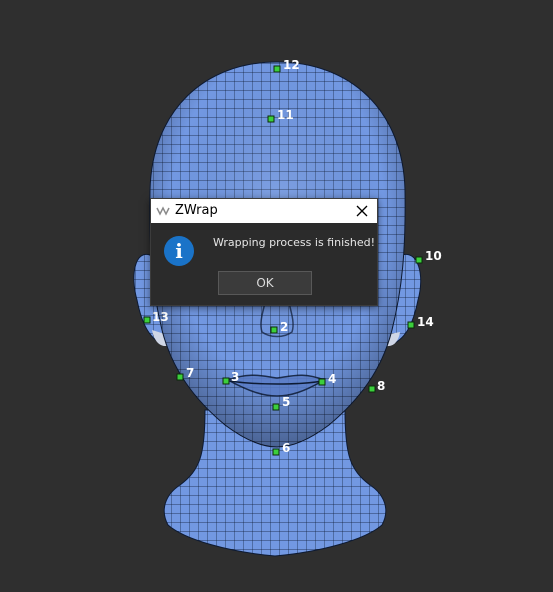 The height and width of the screenshot is (592, 553). I want to click on marker-10: 10, so click(428, 256).